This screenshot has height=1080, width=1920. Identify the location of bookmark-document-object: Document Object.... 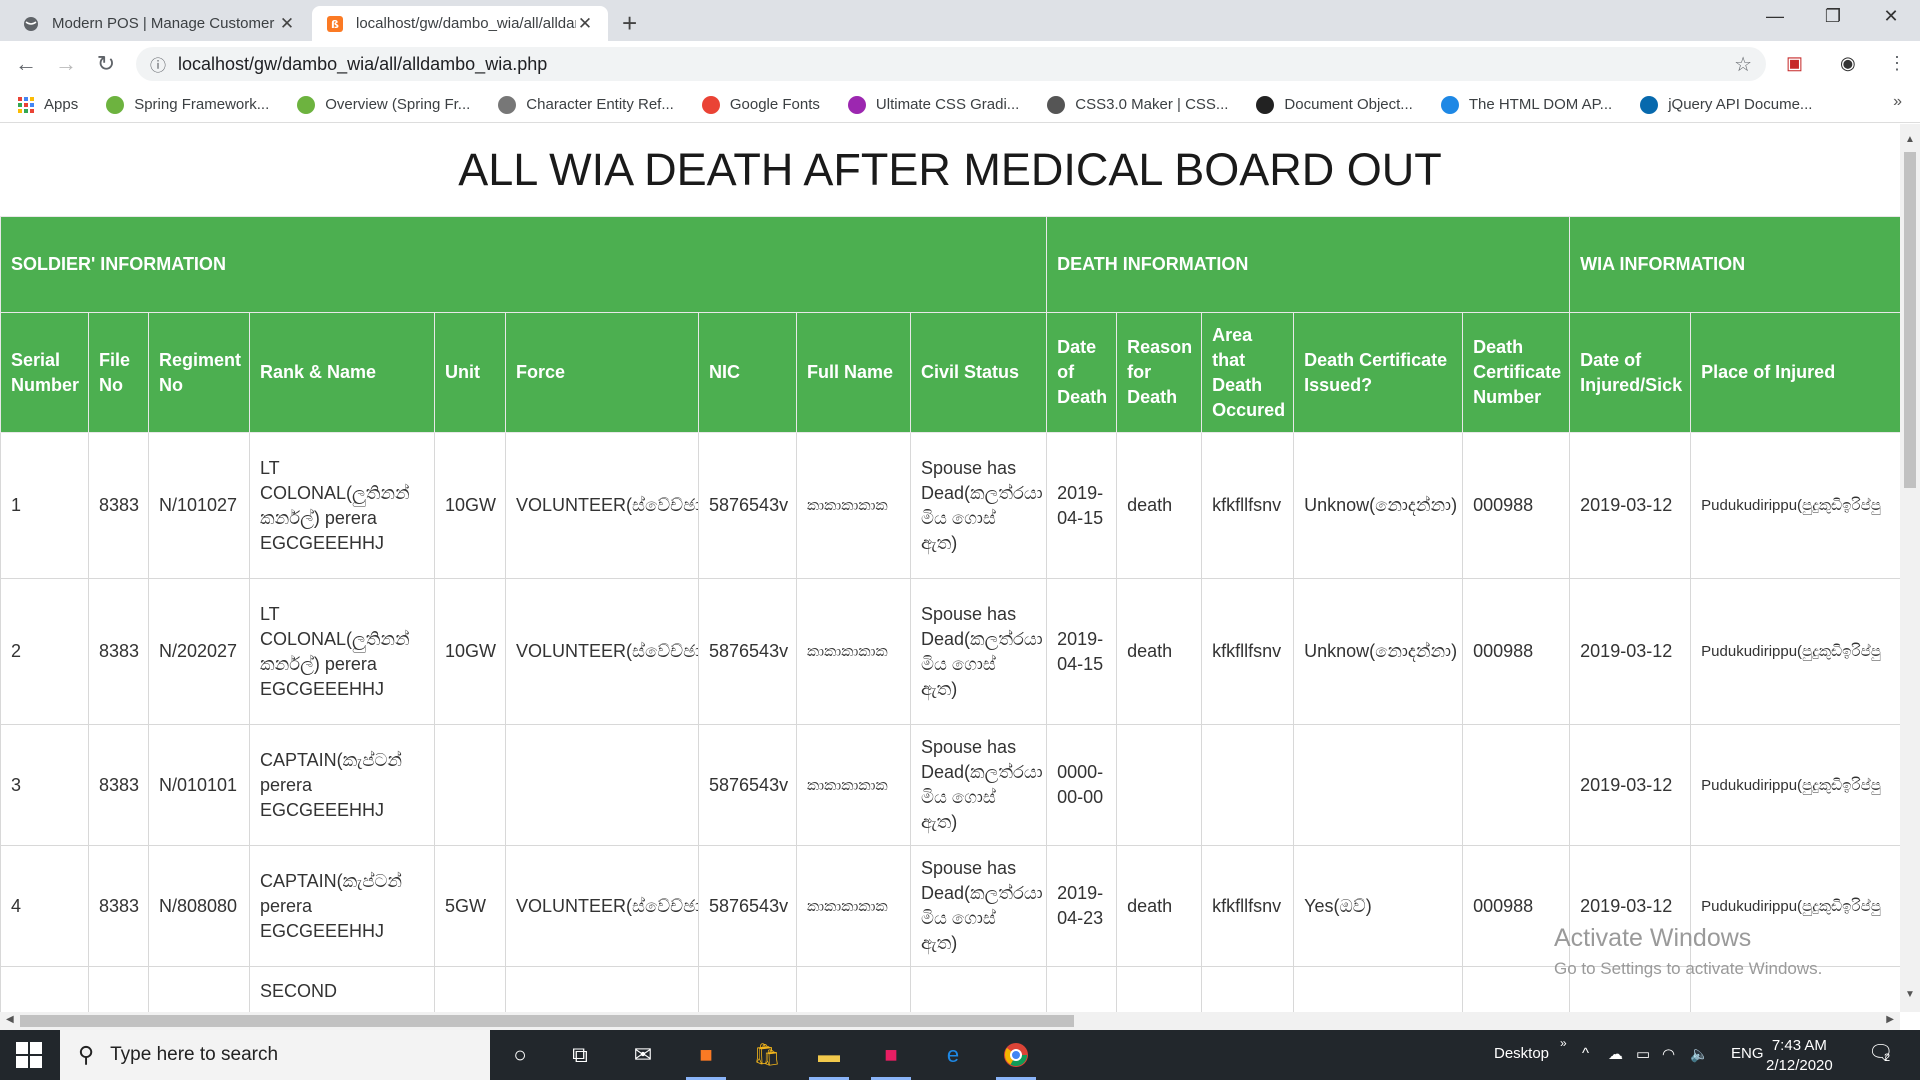
(1334, 104).